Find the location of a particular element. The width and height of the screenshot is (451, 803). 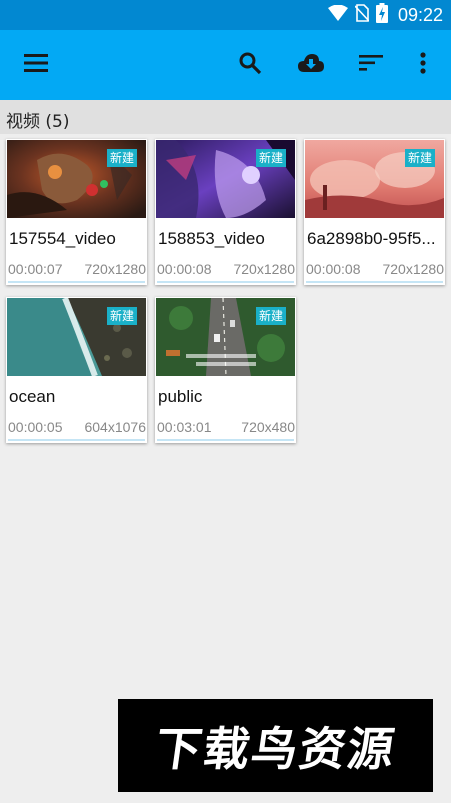

watermark-banner: 下载鸟资源 is located at coordinates (275, 745).